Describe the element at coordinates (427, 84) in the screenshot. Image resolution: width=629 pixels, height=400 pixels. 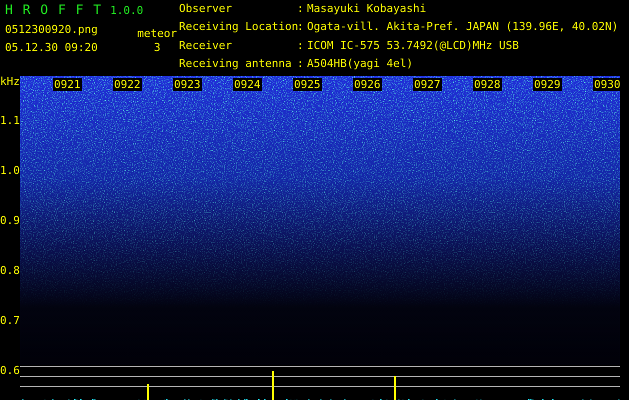
I see `time-label: 0927` at that location.